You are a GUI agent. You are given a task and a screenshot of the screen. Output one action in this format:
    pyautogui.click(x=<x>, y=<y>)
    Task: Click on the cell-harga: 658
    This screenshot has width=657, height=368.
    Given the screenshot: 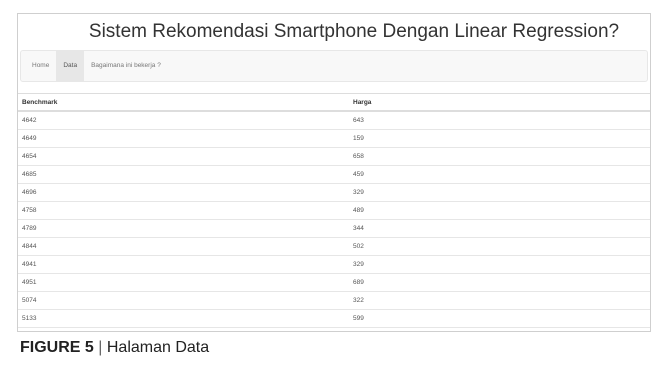 What is the action you would take?
    pyautogui.click(x=499, y=156)
    